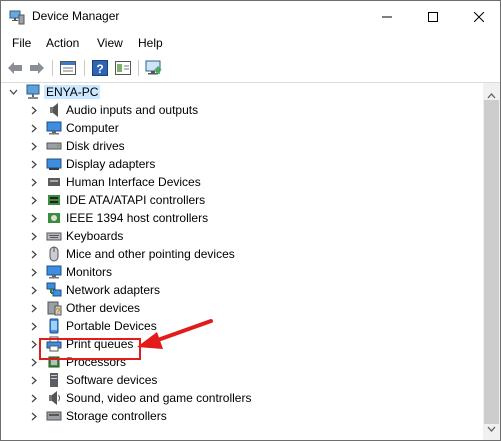 The image size is (501, 441). I want to click on forward-arrow-icon, so click(37, 68).